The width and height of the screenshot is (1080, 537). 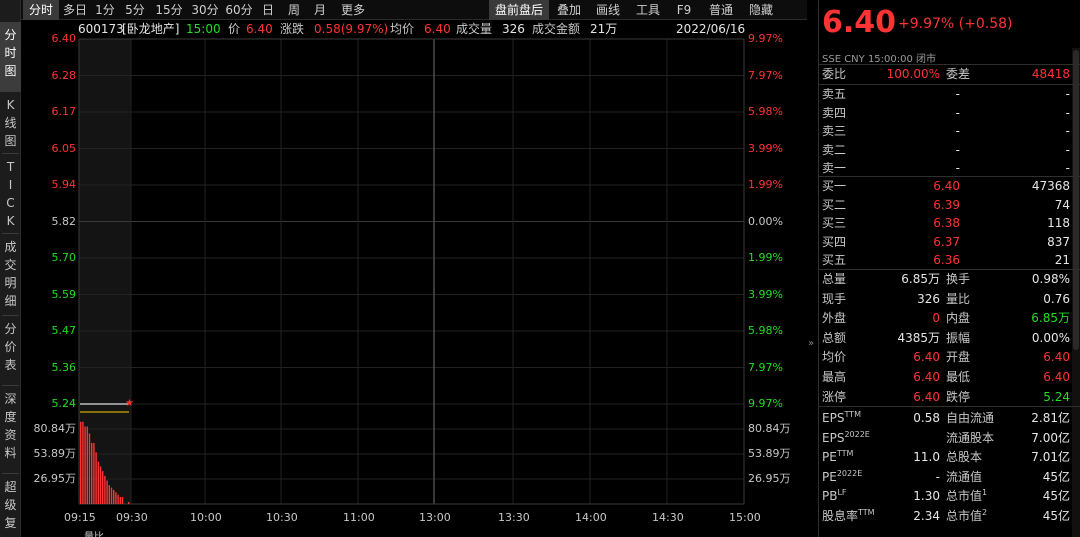 I want to click on stat-label: 量比, so click(x=958, y=298).